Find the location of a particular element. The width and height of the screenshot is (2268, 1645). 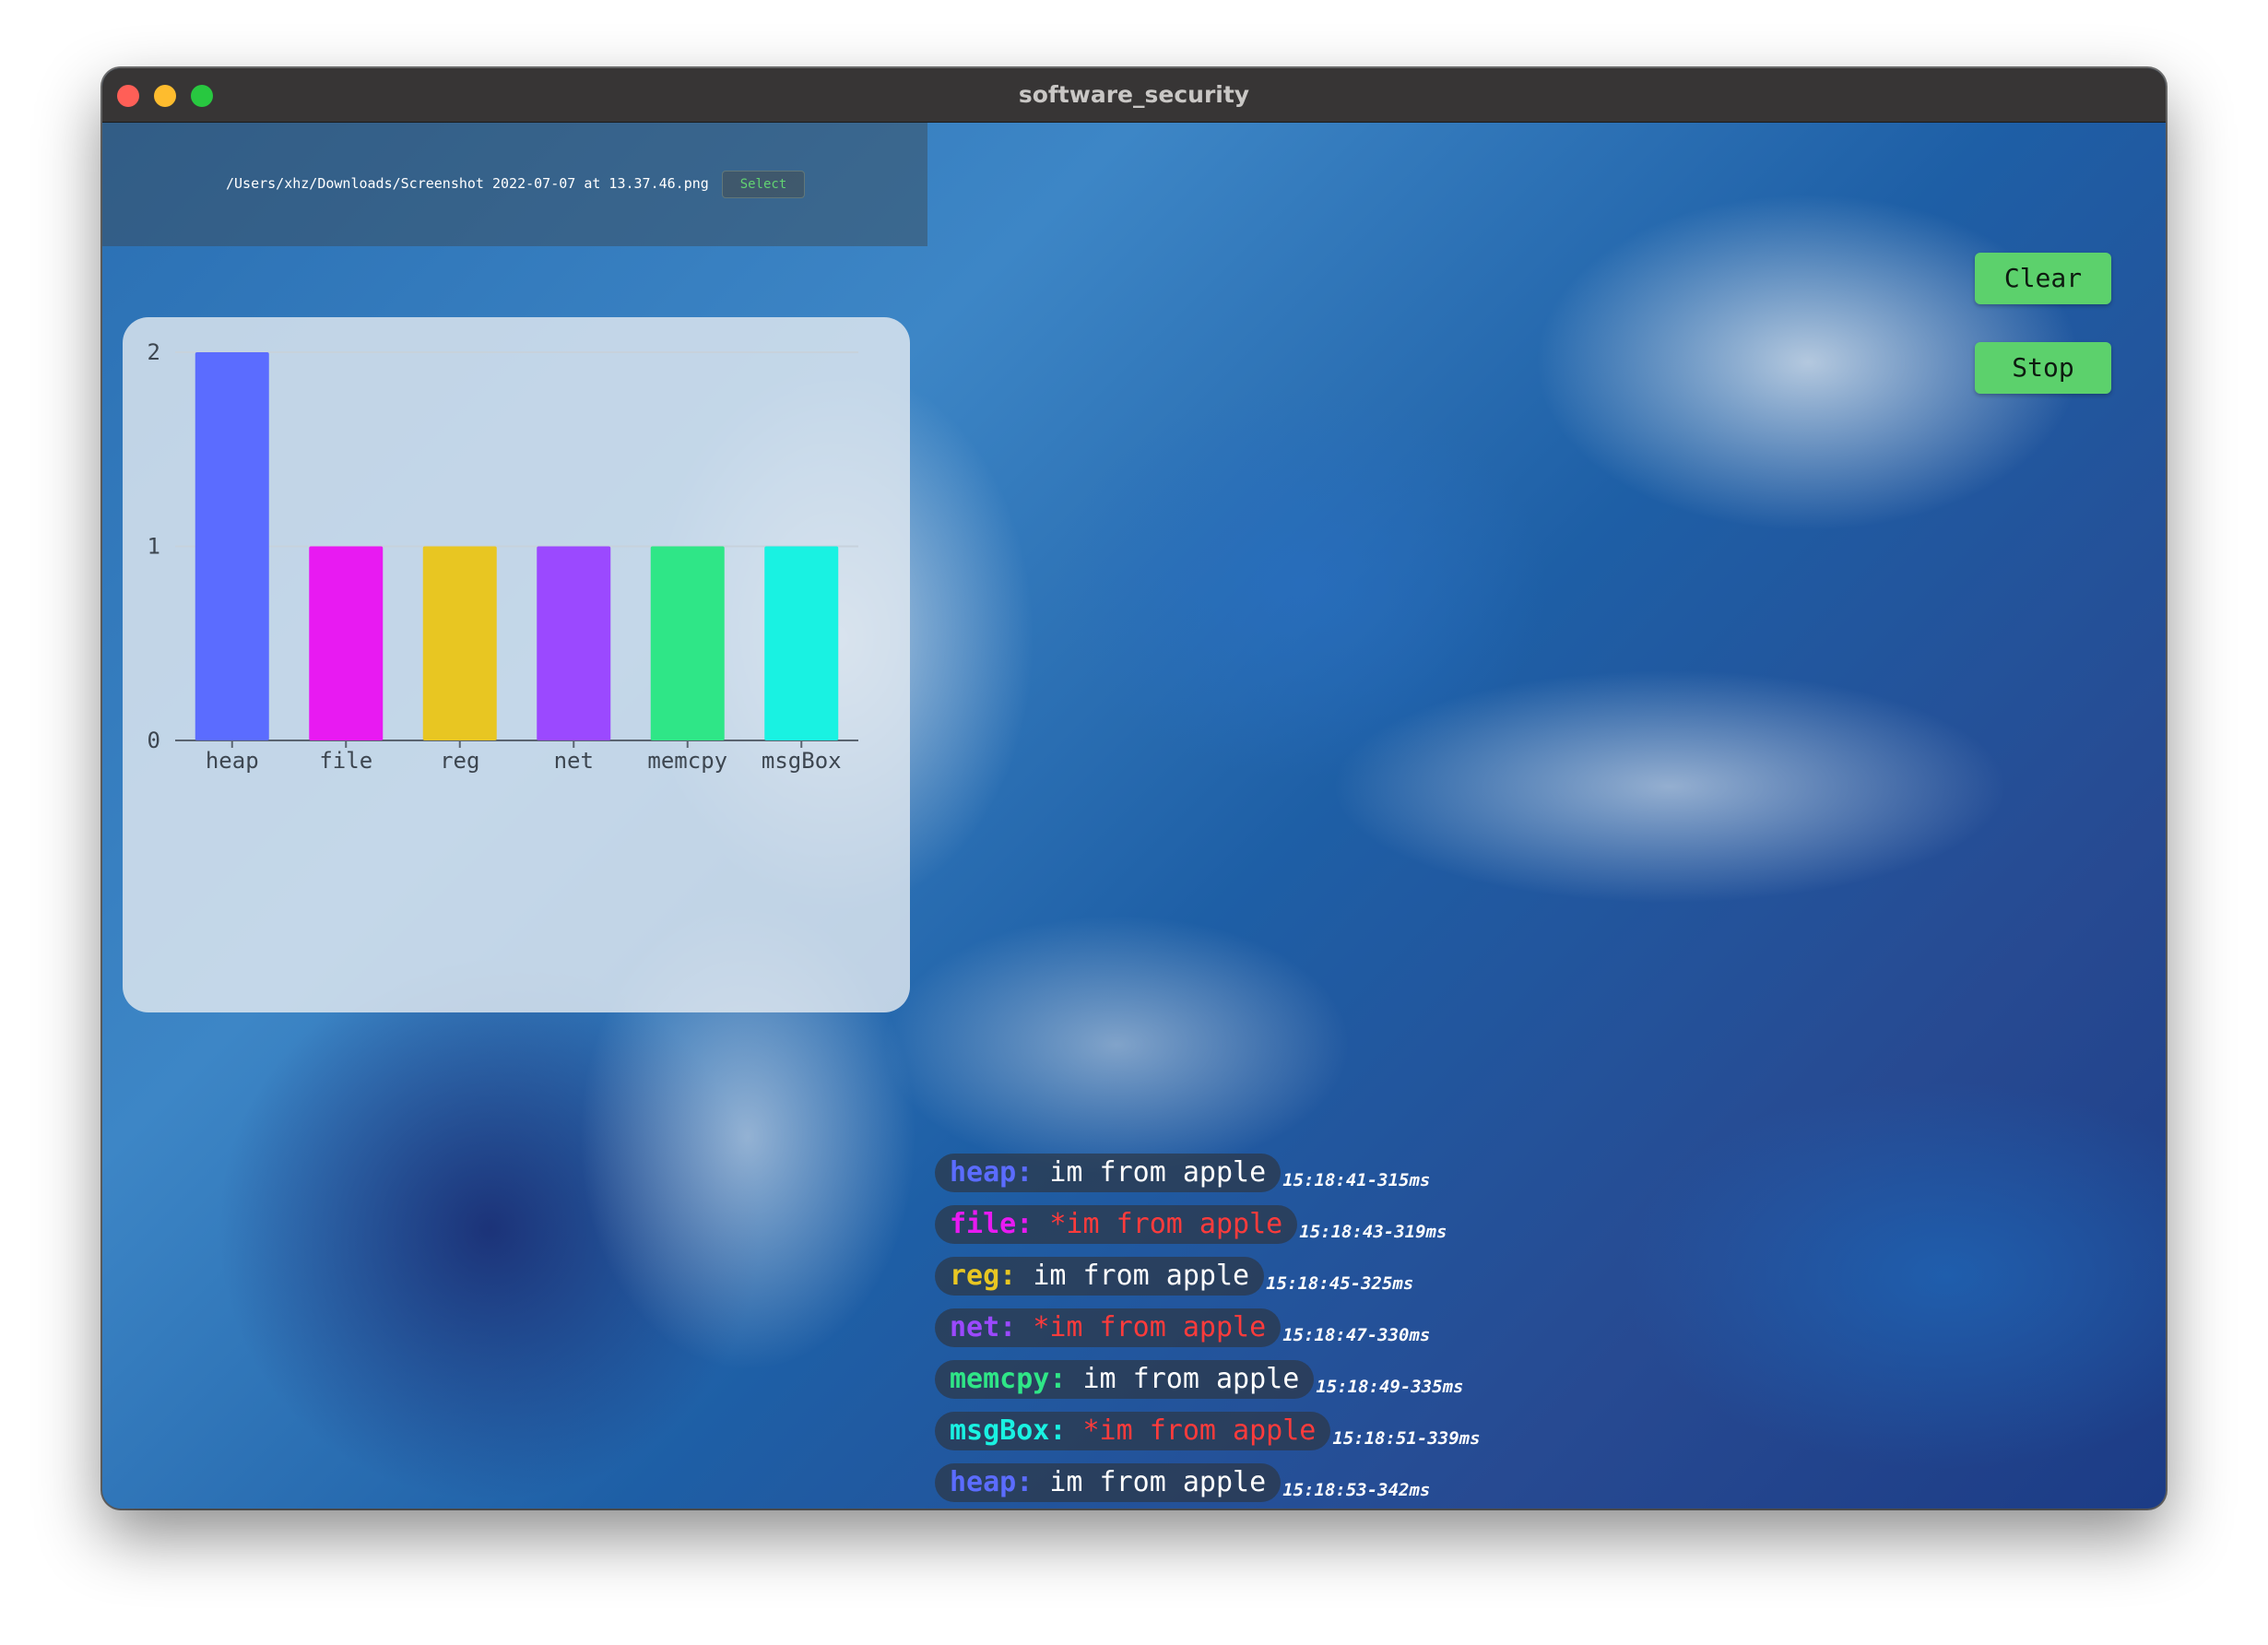

x-tick-label: heap is located at coordinates (232, 761).